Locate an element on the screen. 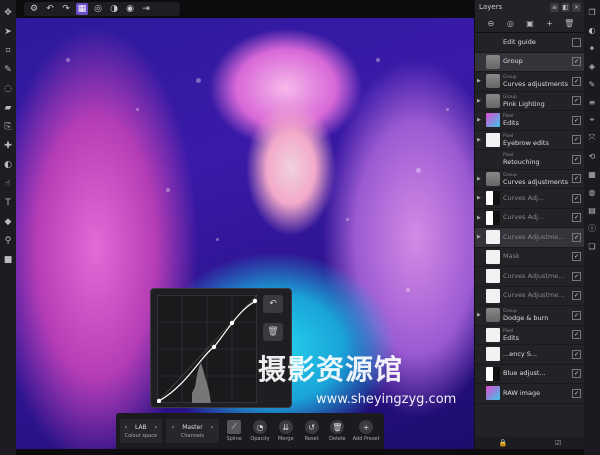 Image resolution: width=600 pixels, height=455 pixels. visibility-checkbox is located at coordinates (576, 42).